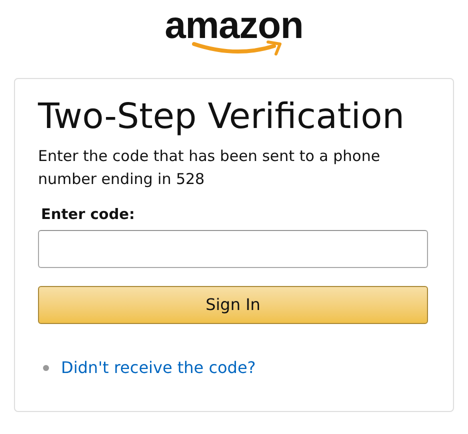  What do you see at coordinates (238, 48) in the screenshot?
I see `smile-arrow-icon` at bounding box center [238, 48].